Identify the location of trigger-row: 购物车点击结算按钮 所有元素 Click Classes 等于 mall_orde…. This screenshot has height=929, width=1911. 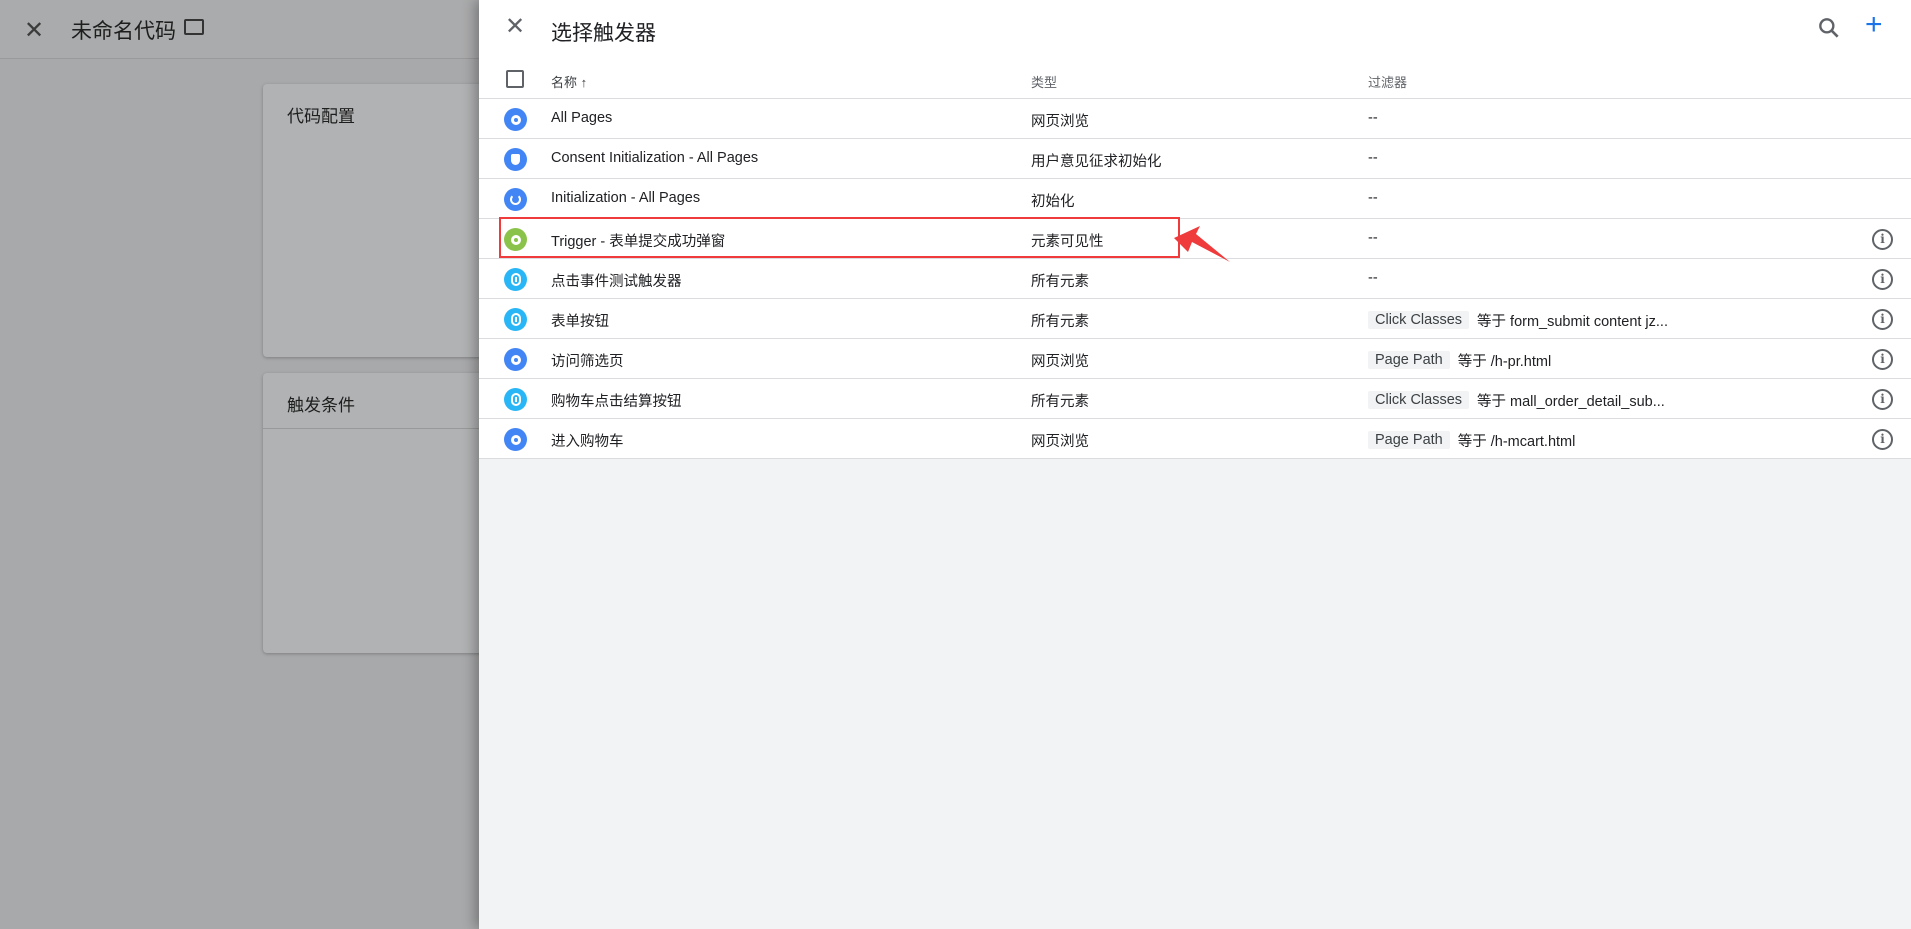
(1195, 399).